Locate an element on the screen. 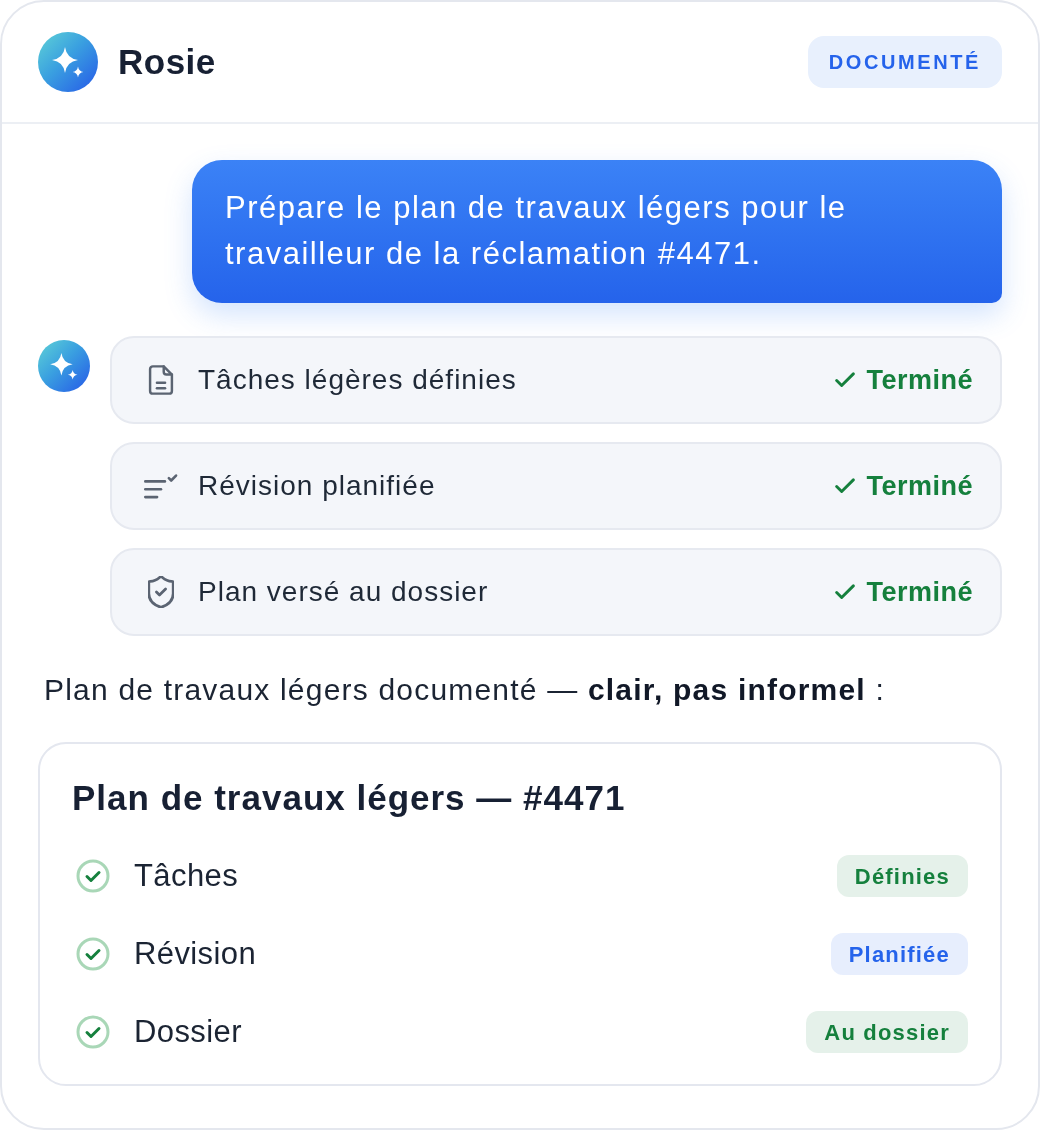 Image resolution: width=1040 pixels, height=1130 pixels. assistant-name: Rosie is located at coordinates (167, 61).